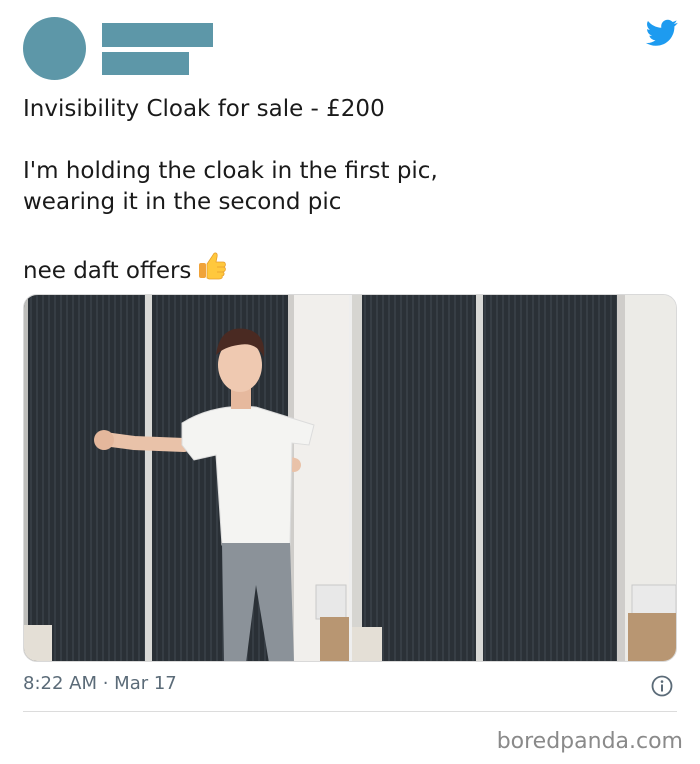  What do you see at coordinates (60, 683) in the screenshot?
I see `tweet-time: 8:22 AM` at bounding box center [60, 683].